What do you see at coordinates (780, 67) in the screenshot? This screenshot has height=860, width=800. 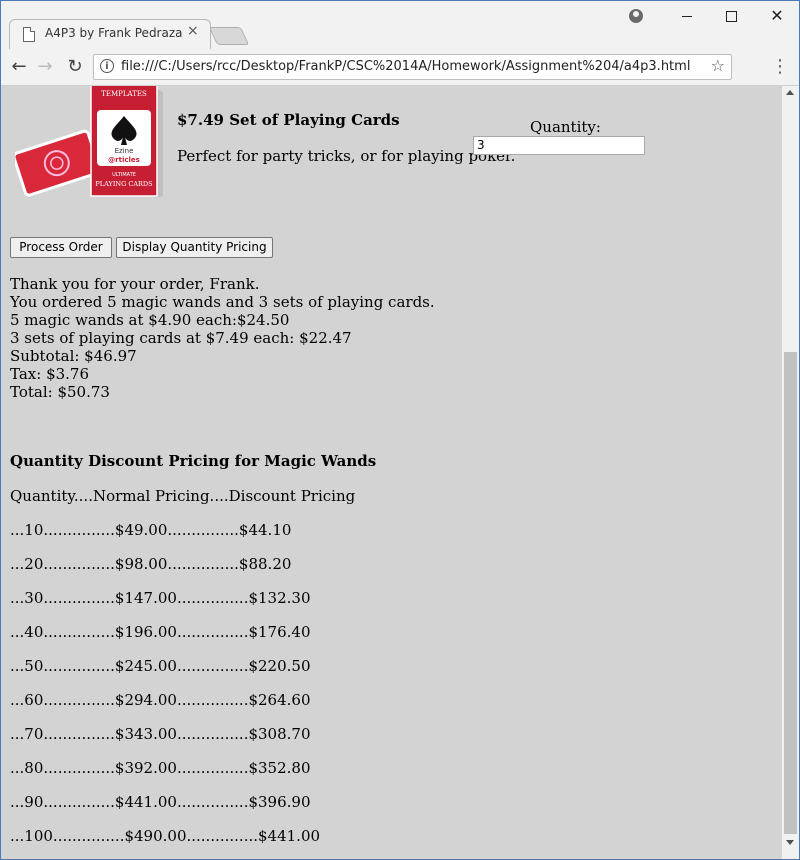 I see `menu-dots-icon: ⋮` at bounding box center [780, 67].